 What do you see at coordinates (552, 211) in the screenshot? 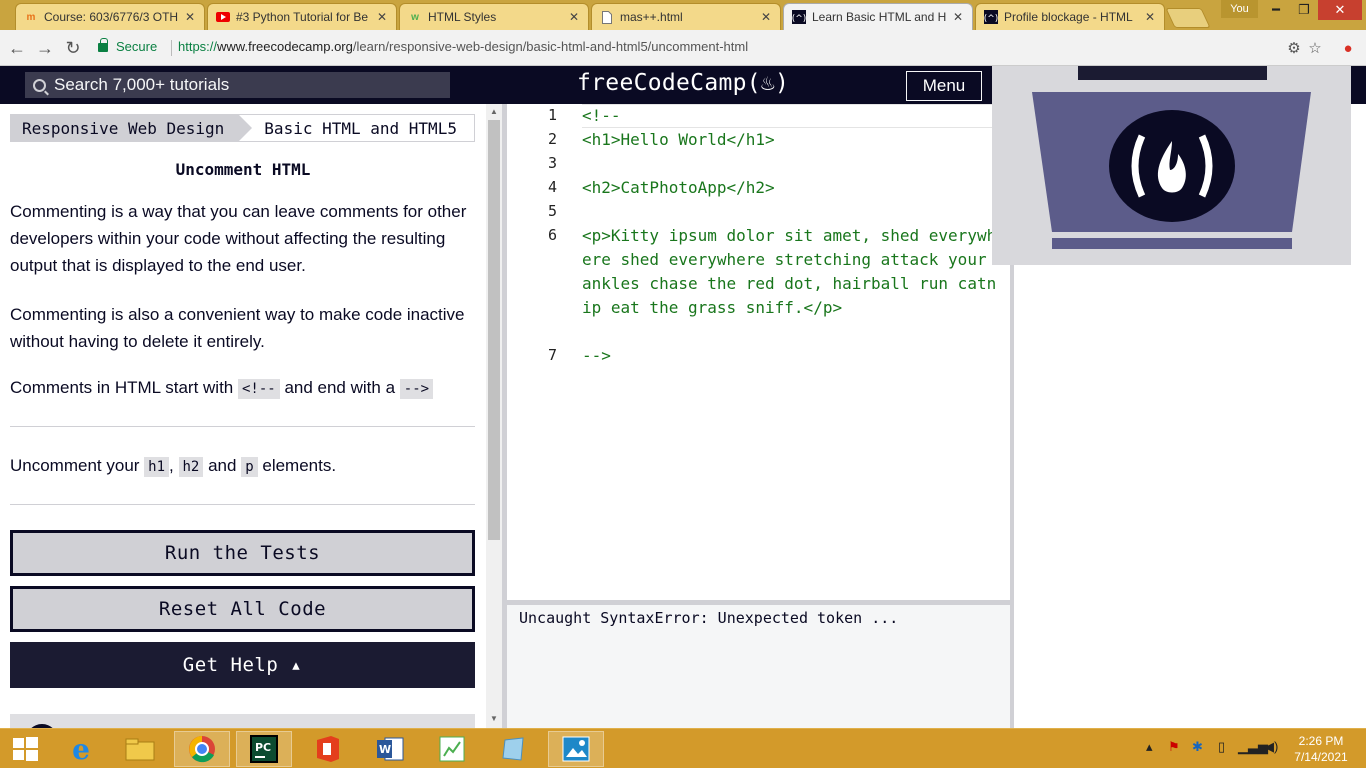
I see `line-number: 5` at bounding box center [552, 211].